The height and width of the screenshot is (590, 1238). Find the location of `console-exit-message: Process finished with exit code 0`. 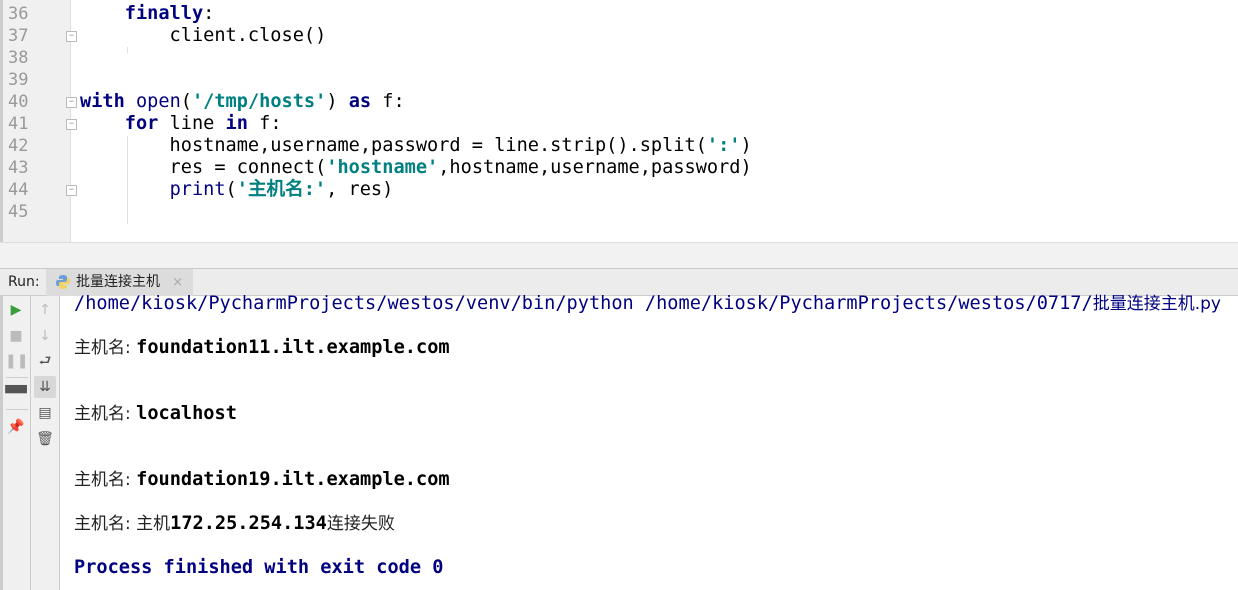

console-exit-message: Process finished with exit code 0 is located at coordinates (259, 567).